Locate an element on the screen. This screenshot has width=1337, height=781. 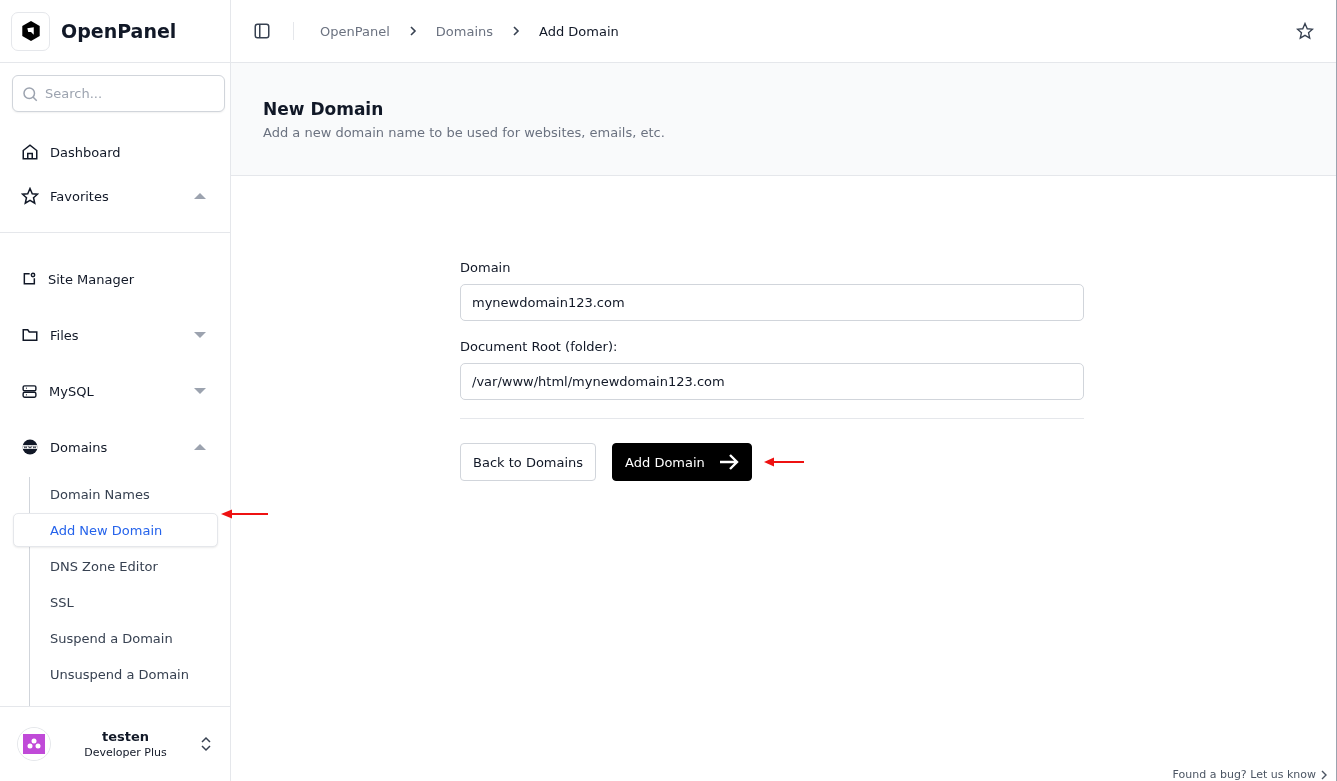
nav-item: Site Manager is located at coordinates (115, 279).